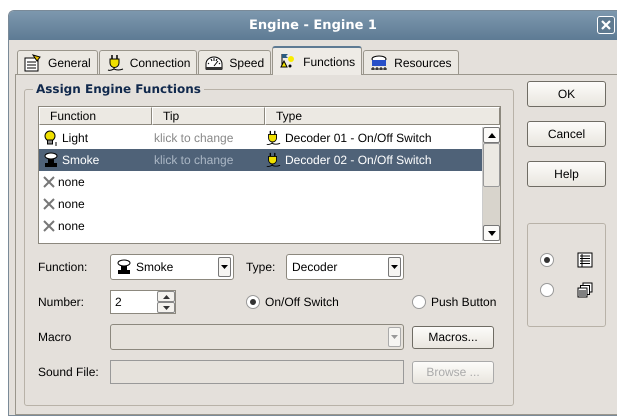  Describe the element at coordinates (491, 184) in the screenshot. I see `scrollbar` at that location.